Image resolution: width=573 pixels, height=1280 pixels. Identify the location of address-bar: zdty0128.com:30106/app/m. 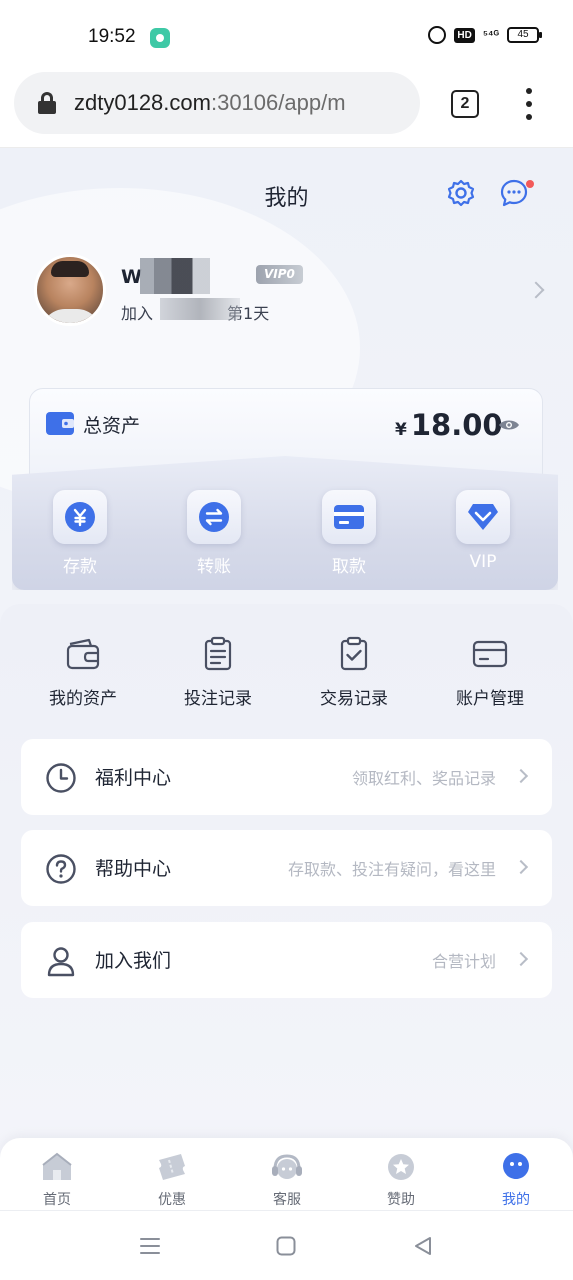
(217, 103).